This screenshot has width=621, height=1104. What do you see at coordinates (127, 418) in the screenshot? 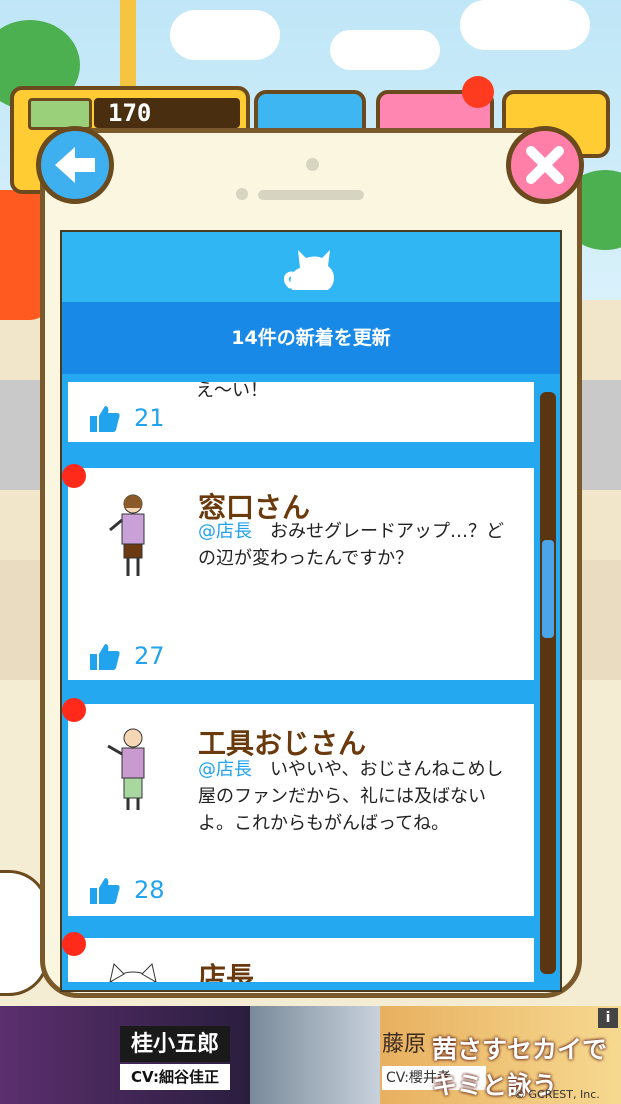
I see `like-button: 21` at bounding box center [127, 418].